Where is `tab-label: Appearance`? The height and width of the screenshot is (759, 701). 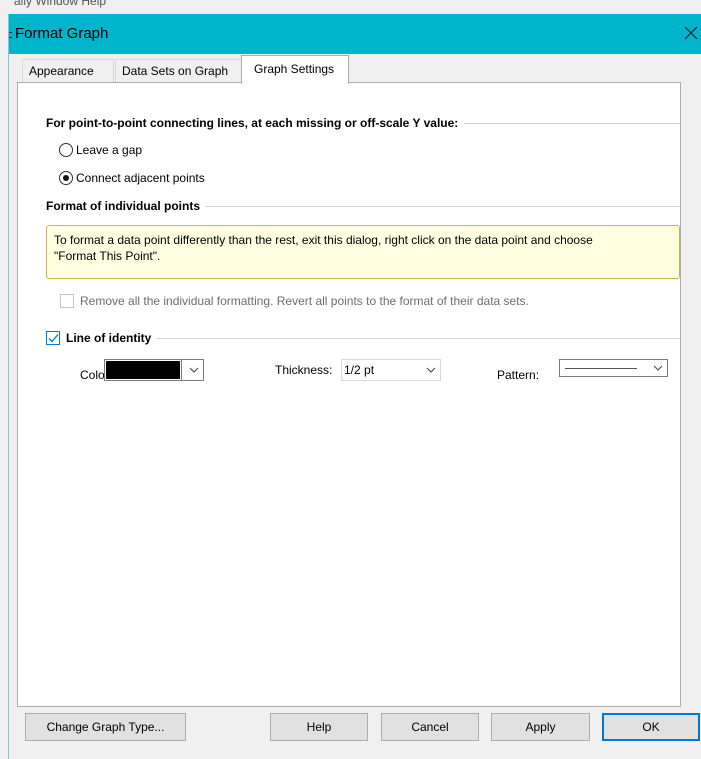
tab-label: Appearance is located at coordinates (61, 71).